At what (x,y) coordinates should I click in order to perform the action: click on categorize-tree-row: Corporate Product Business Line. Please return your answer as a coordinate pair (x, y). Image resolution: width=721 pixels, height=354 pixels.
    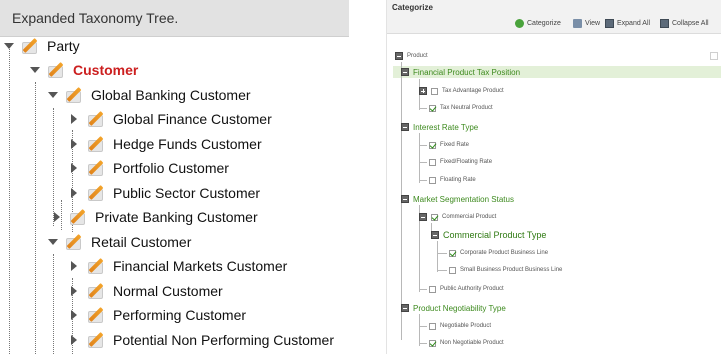
    Looking at the image, I should click on (498, 253).